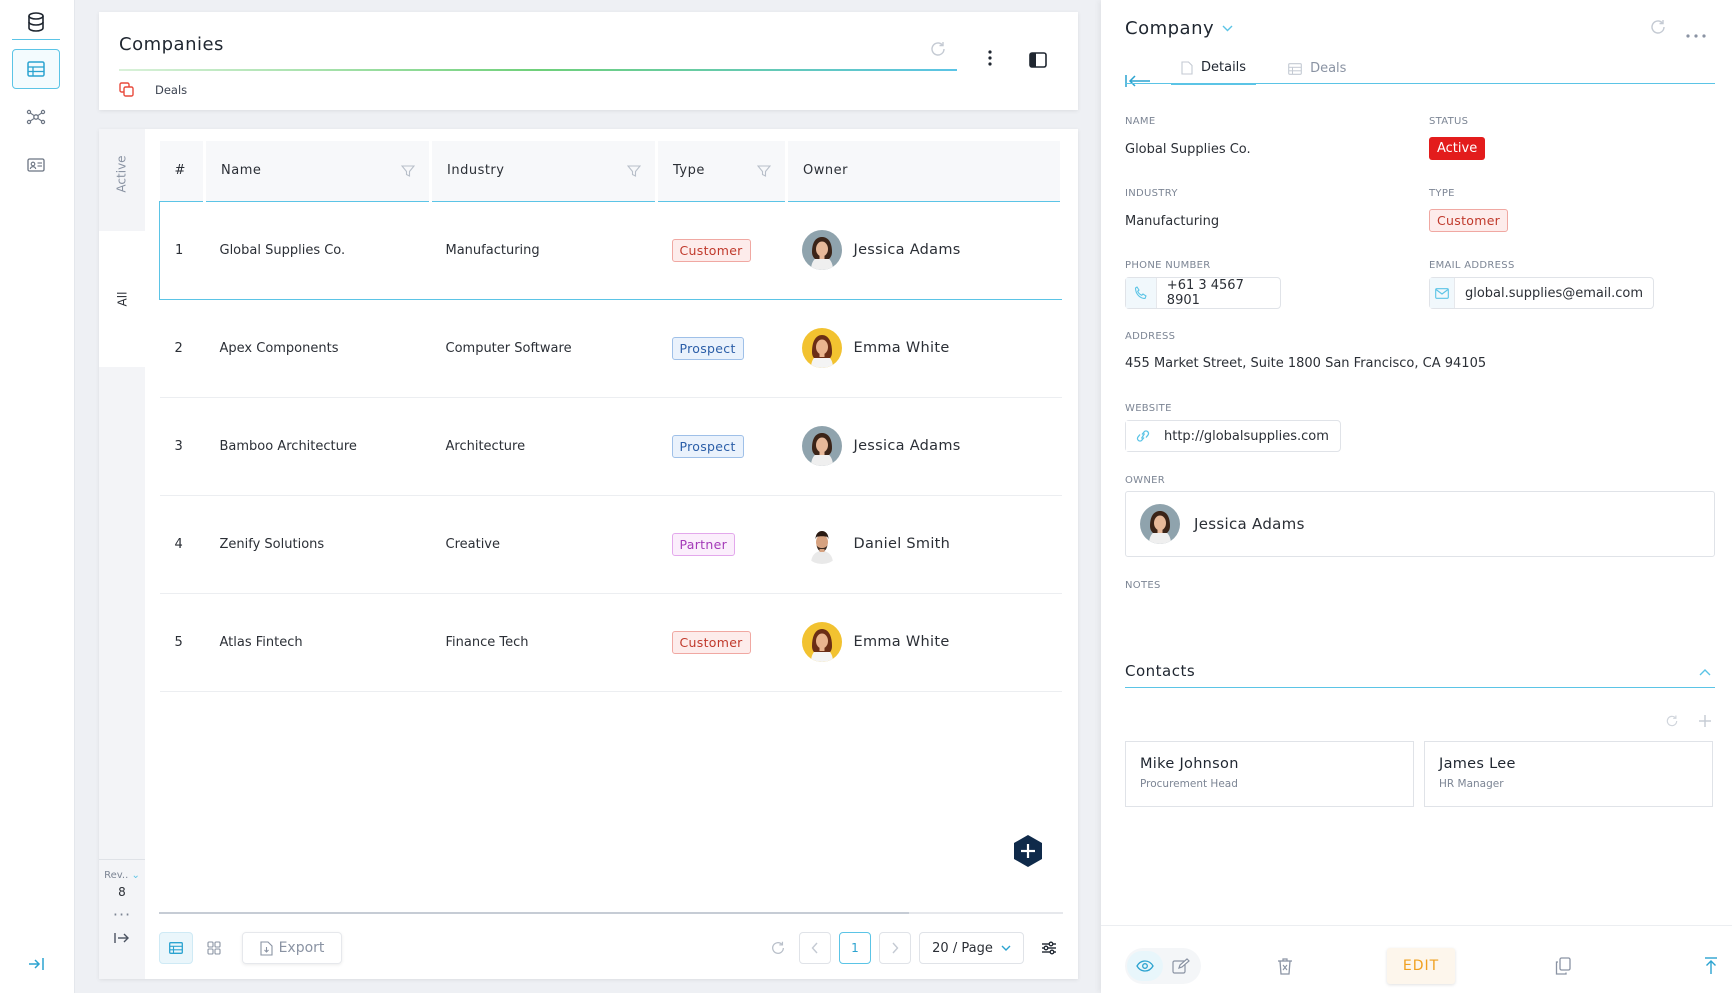 This screenshot has height=993, width=1732. I want to click on owner-name: Emma White, so click(901, 642).